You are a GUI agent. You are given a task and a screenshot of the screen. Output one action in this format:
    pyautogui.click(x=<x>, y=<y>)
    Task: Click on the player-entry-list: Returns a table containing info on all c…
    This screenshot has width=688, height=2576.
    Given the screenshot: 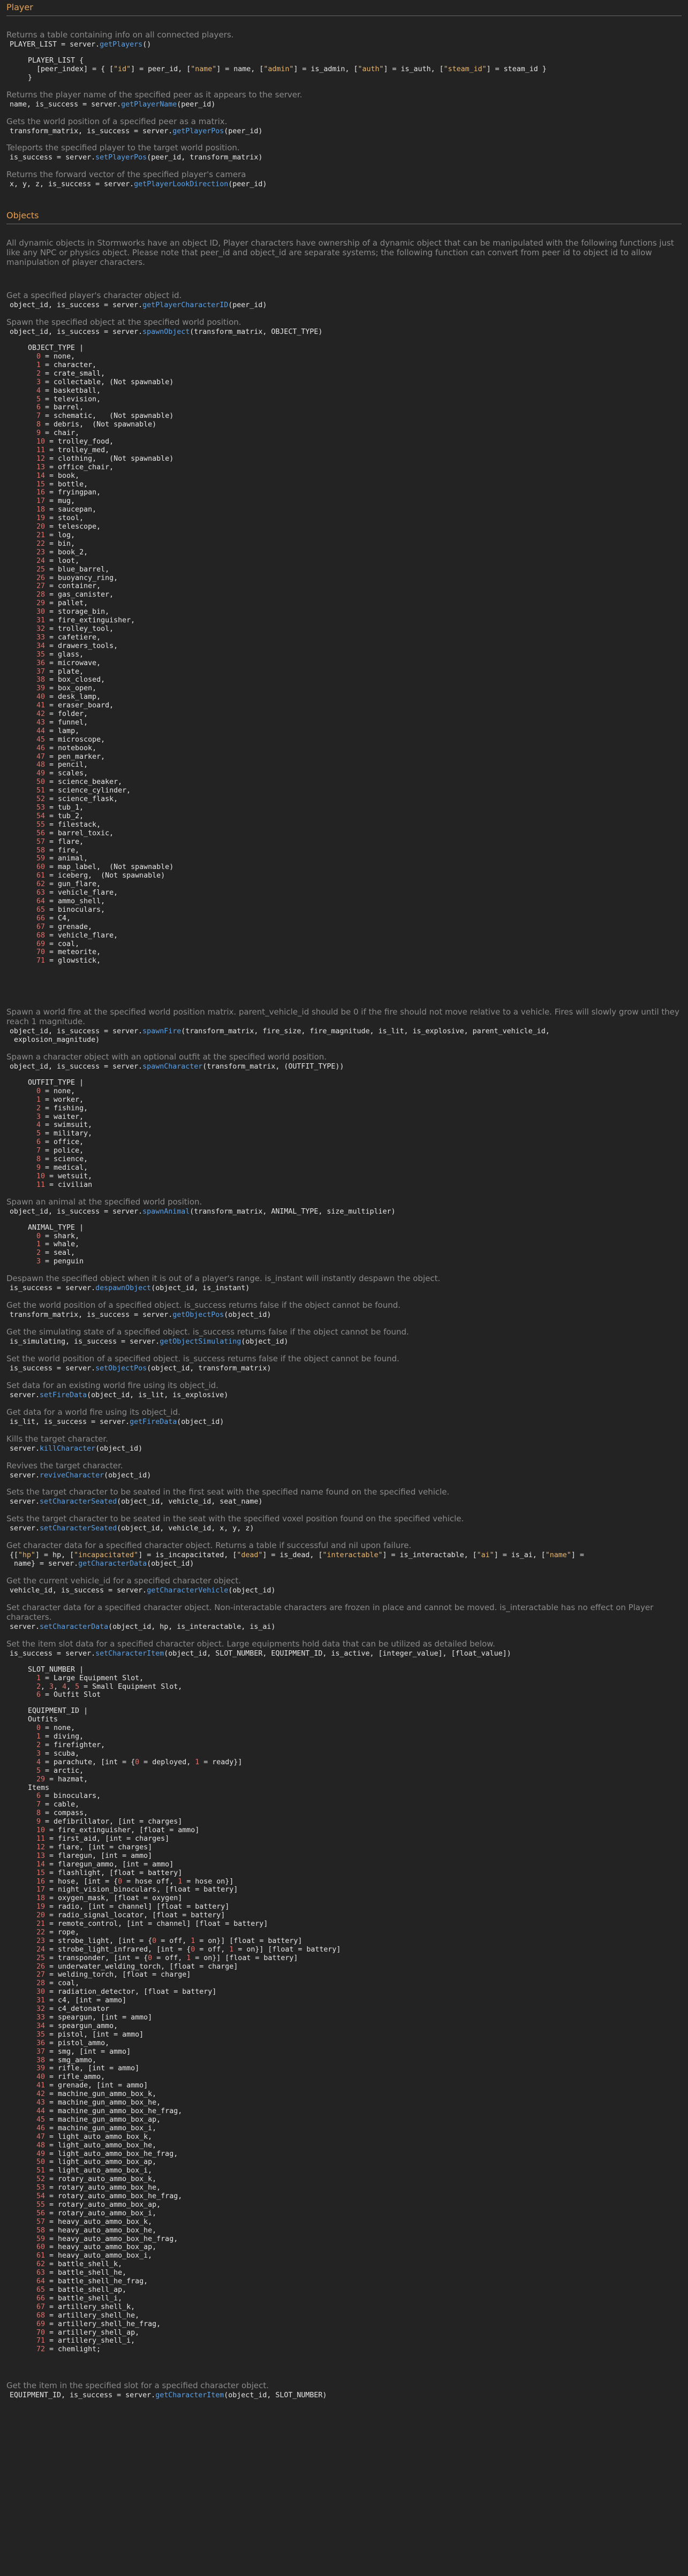 What is the action you would take?
    pyautogui.click(x=344, y=109)
    